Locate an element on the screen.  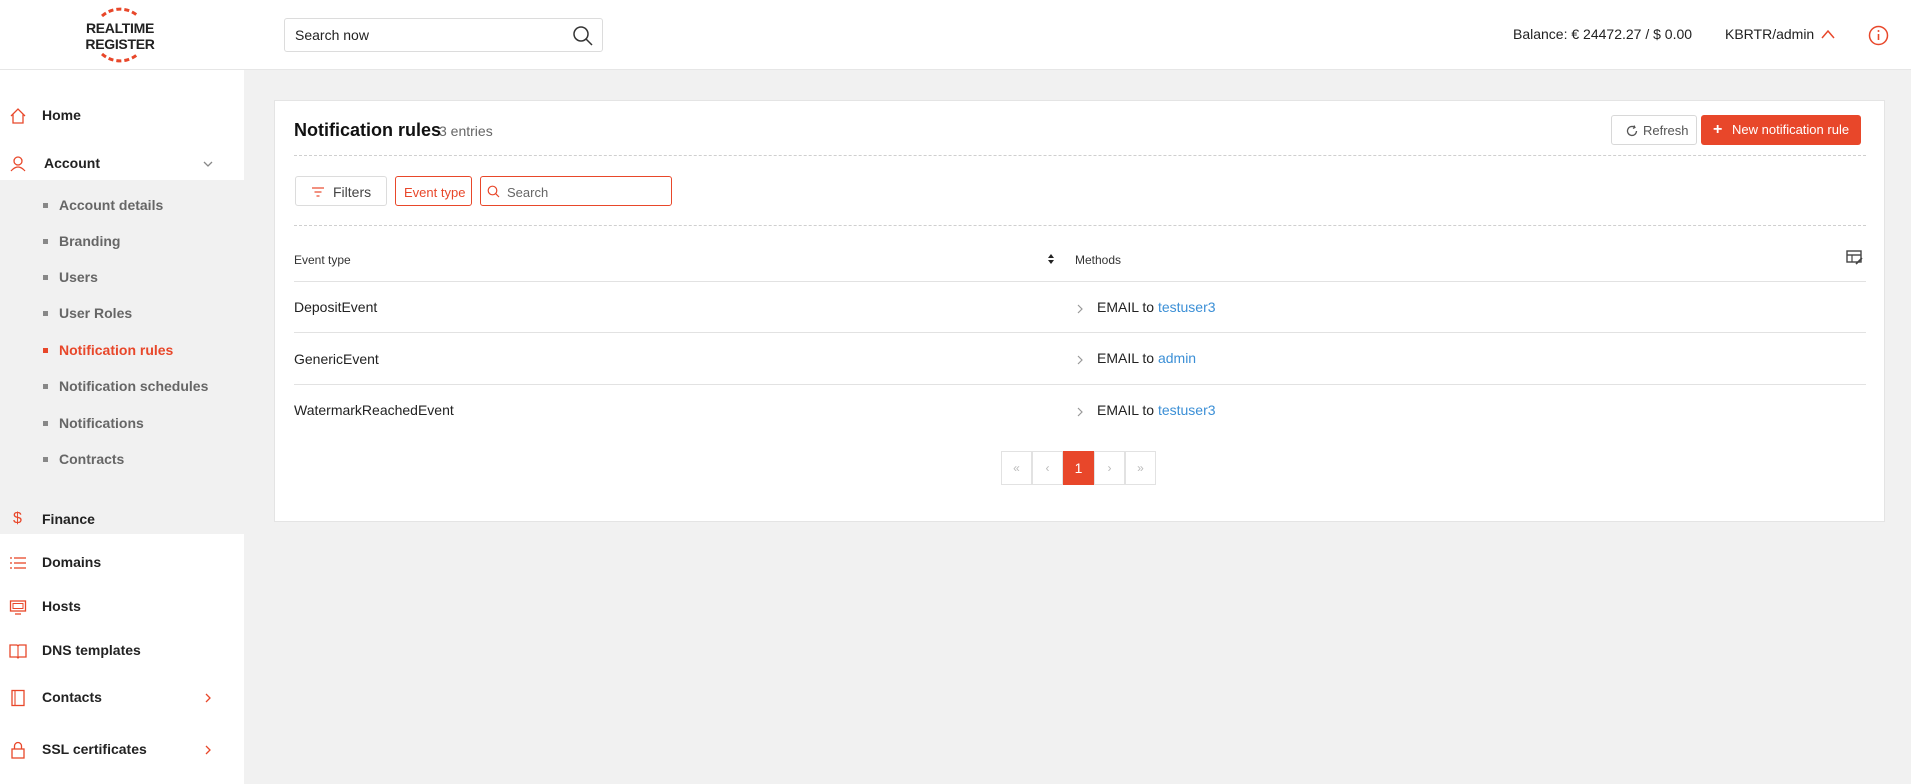
logo: REALTIME REGISTER is located at coordinates (120, 35).